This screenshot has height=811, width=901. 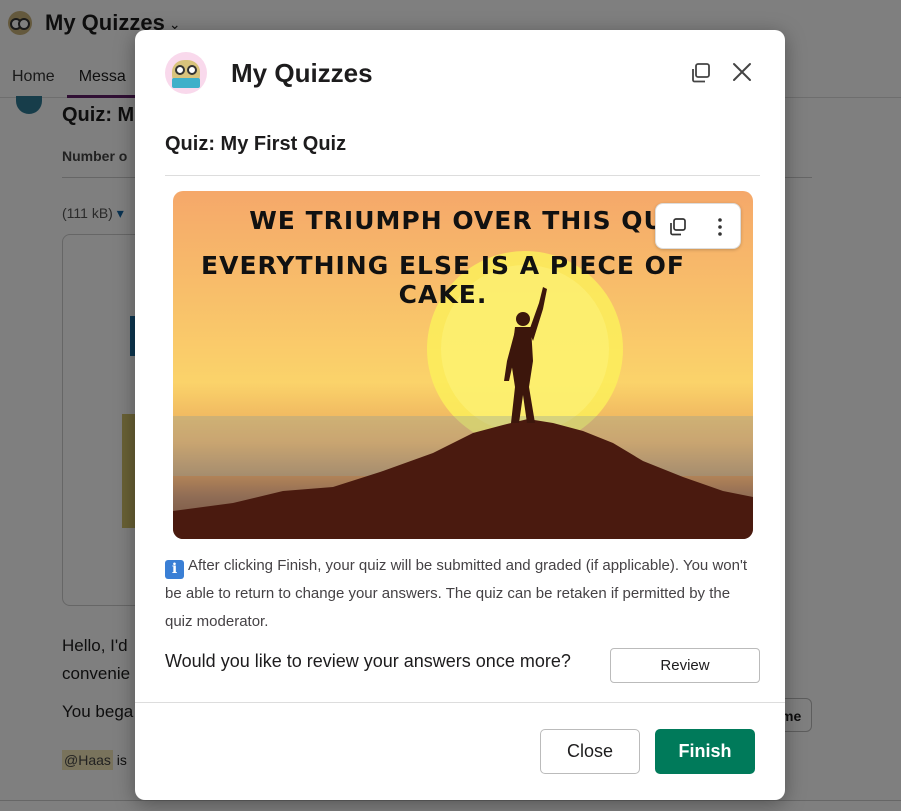 I want to click on image-caption: EVERYTHING ELSE IS A PIECE OF CAKE., so click(x=443, y=280).